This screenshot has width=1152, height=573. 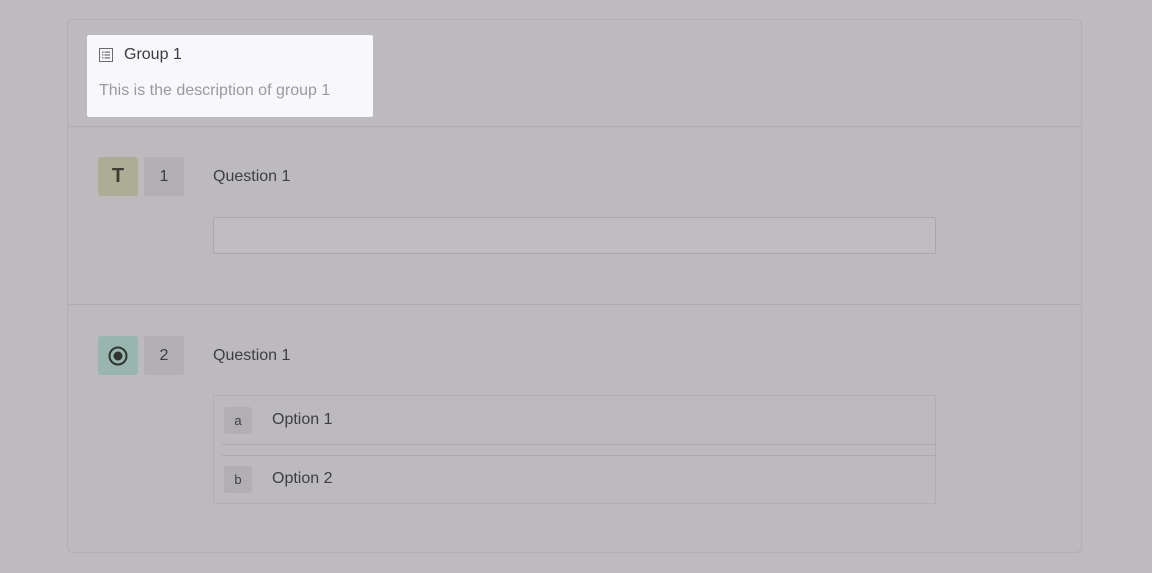 I want to click on group-title-row: Group 1, so click(x=140, y=55).